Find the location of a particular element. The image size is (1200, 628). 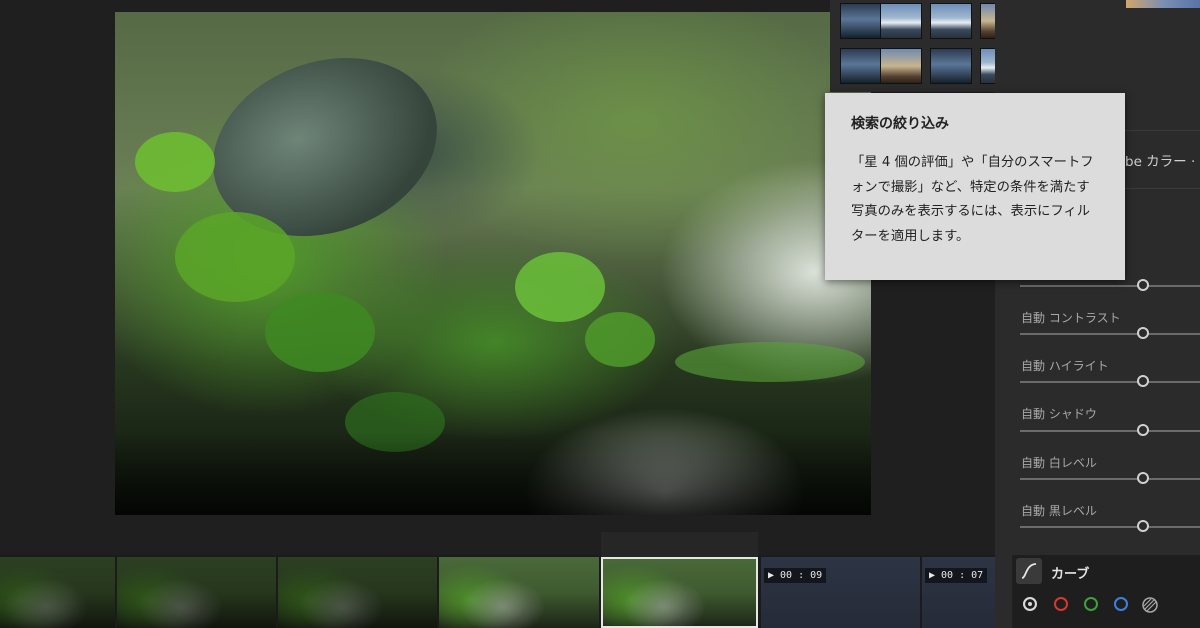

whites-slider-knob is located at coordinates (1143, 478).